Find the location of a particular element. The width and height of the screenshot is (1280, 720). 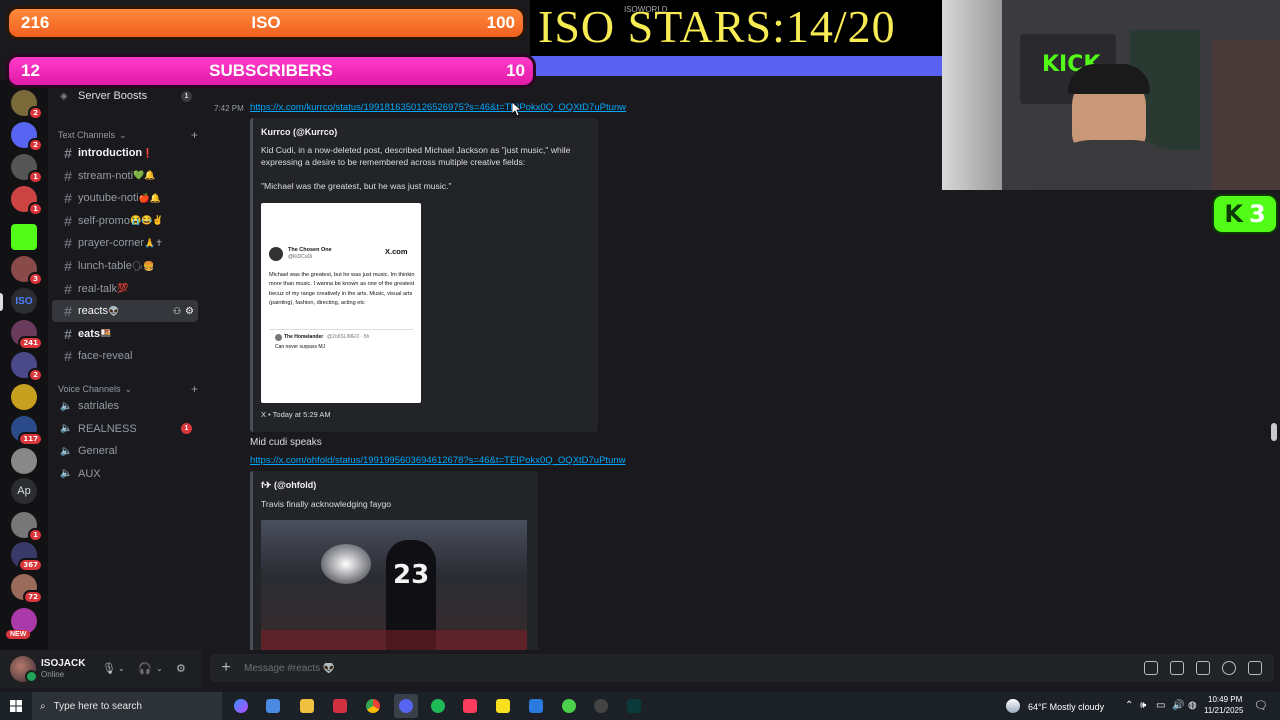

server-icon: 72 is located at coordinates (27, 589).